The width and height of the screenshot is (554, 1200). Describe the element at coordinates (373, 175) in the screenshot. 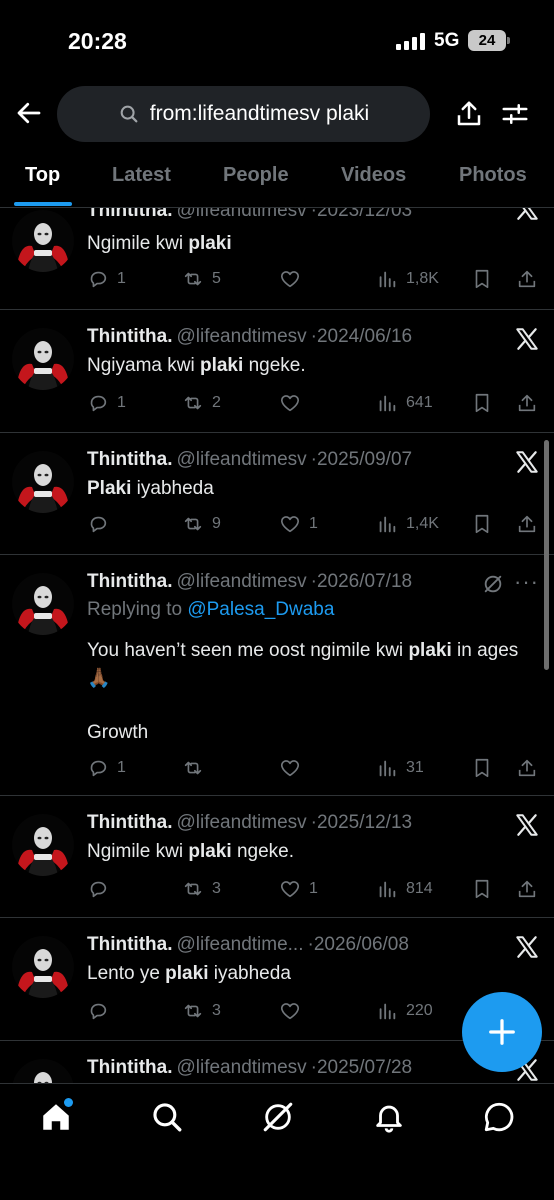

I see `tab-videos: Videos` at that location.